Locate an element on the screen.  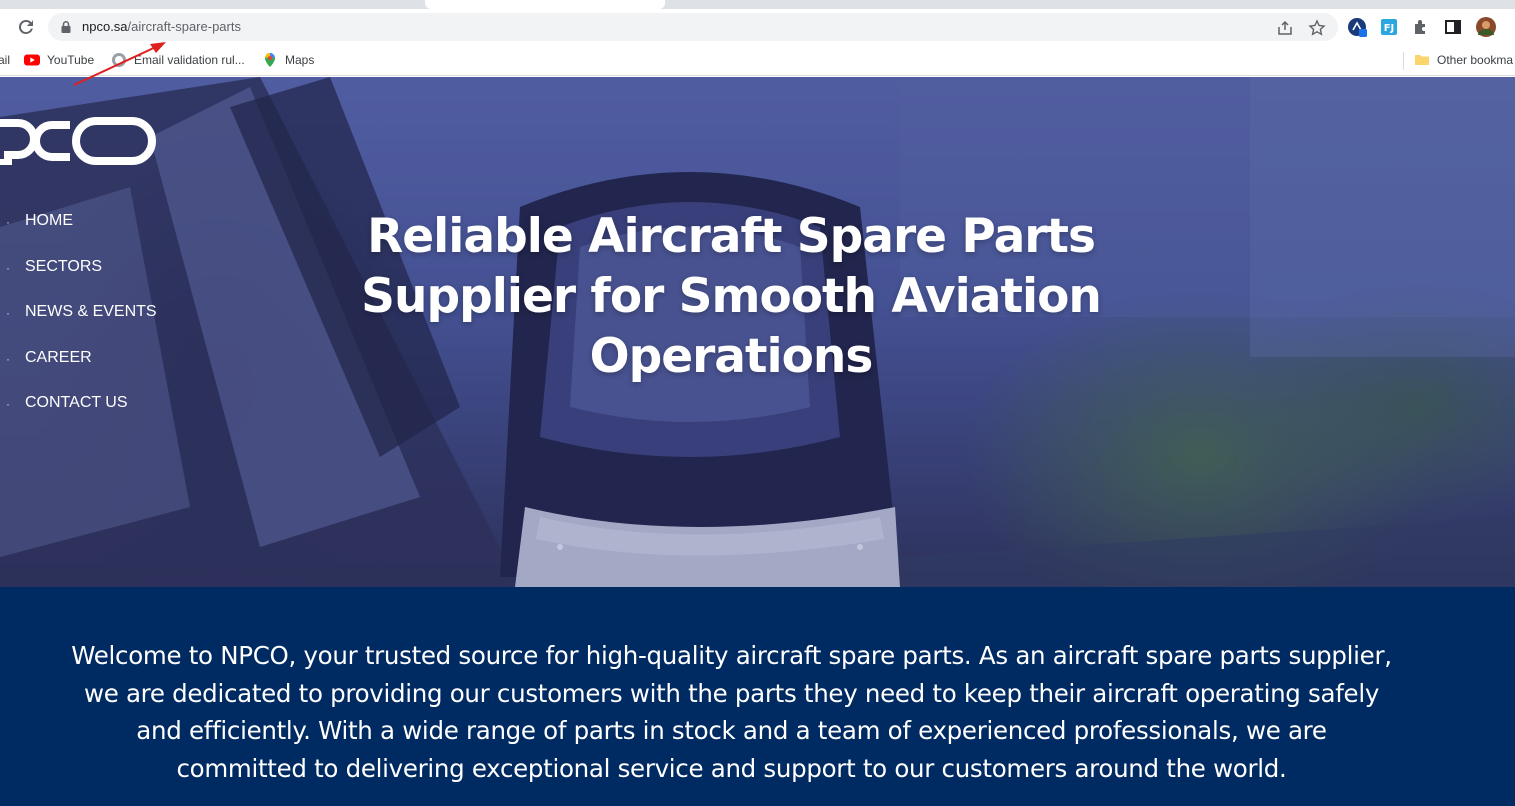
maps-icon is located at coordinates (270, 60).